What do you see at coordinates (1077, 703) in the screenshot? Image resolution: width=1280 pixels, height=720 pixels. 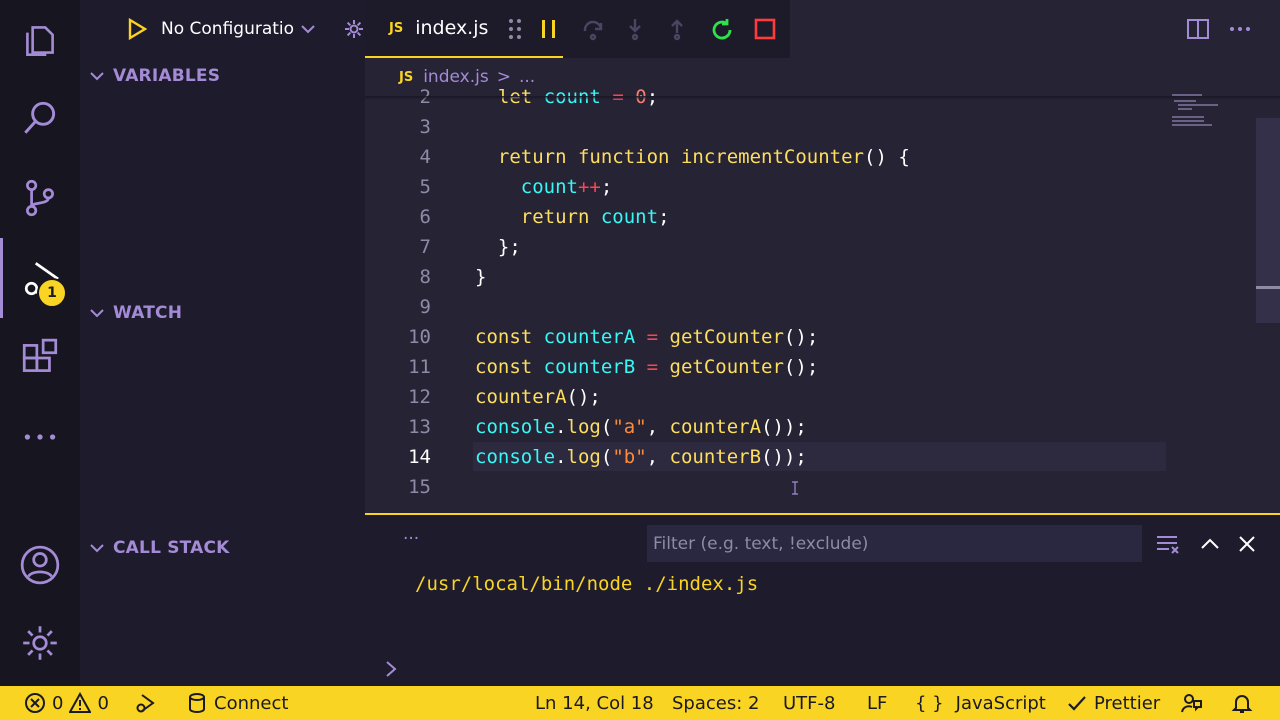 I see `check-icon` at bounding box center [1077, 703].